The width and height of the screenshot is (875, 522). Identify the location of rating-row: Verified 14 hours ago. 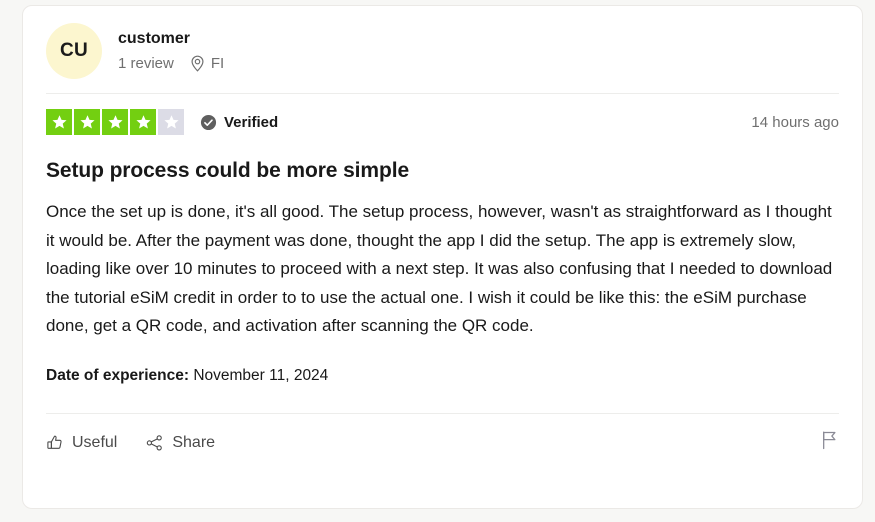
(442, 122).